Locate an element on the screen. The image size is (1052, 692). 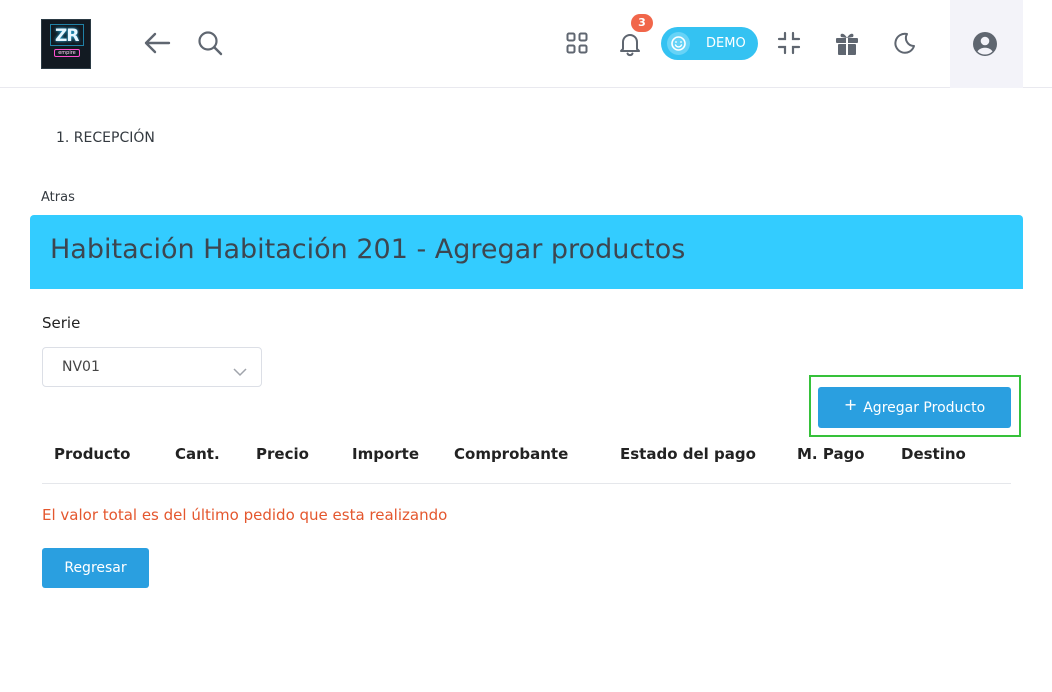
bell-icon is located at coordinates (630, 44).